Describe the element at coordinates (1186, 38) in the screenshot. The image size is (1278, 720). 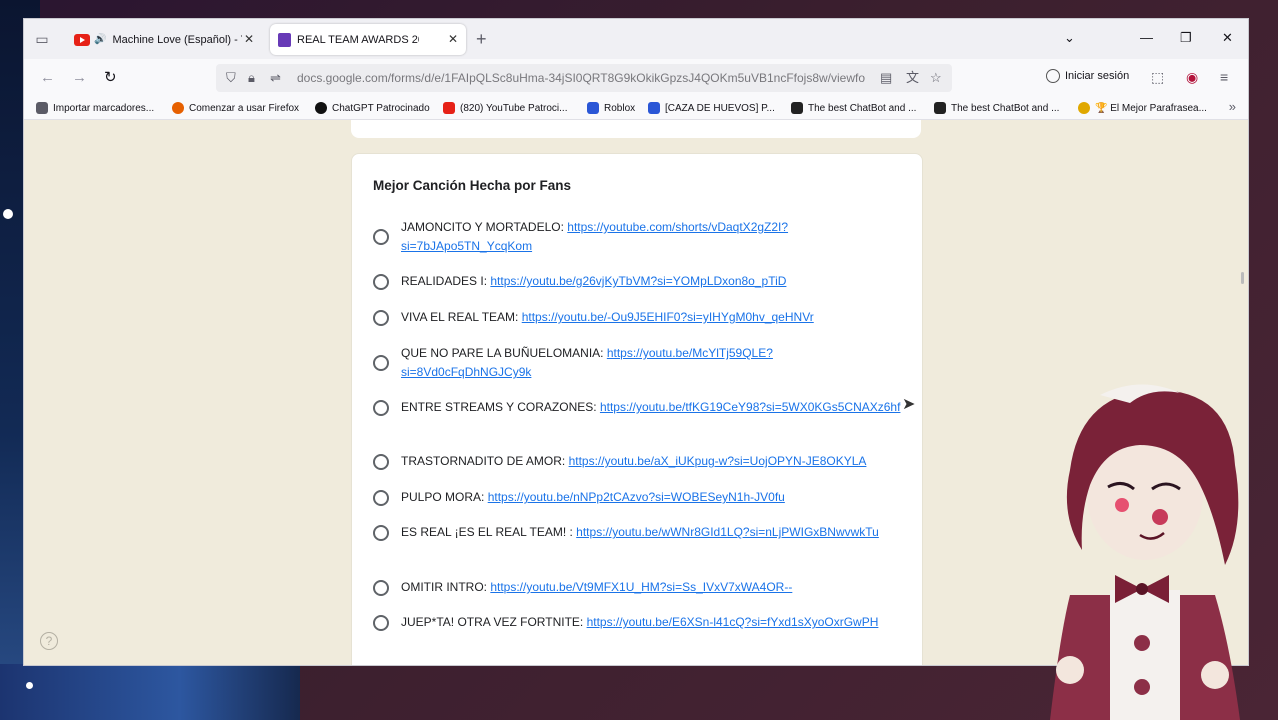
I see `restore-button: ❐` at that location.